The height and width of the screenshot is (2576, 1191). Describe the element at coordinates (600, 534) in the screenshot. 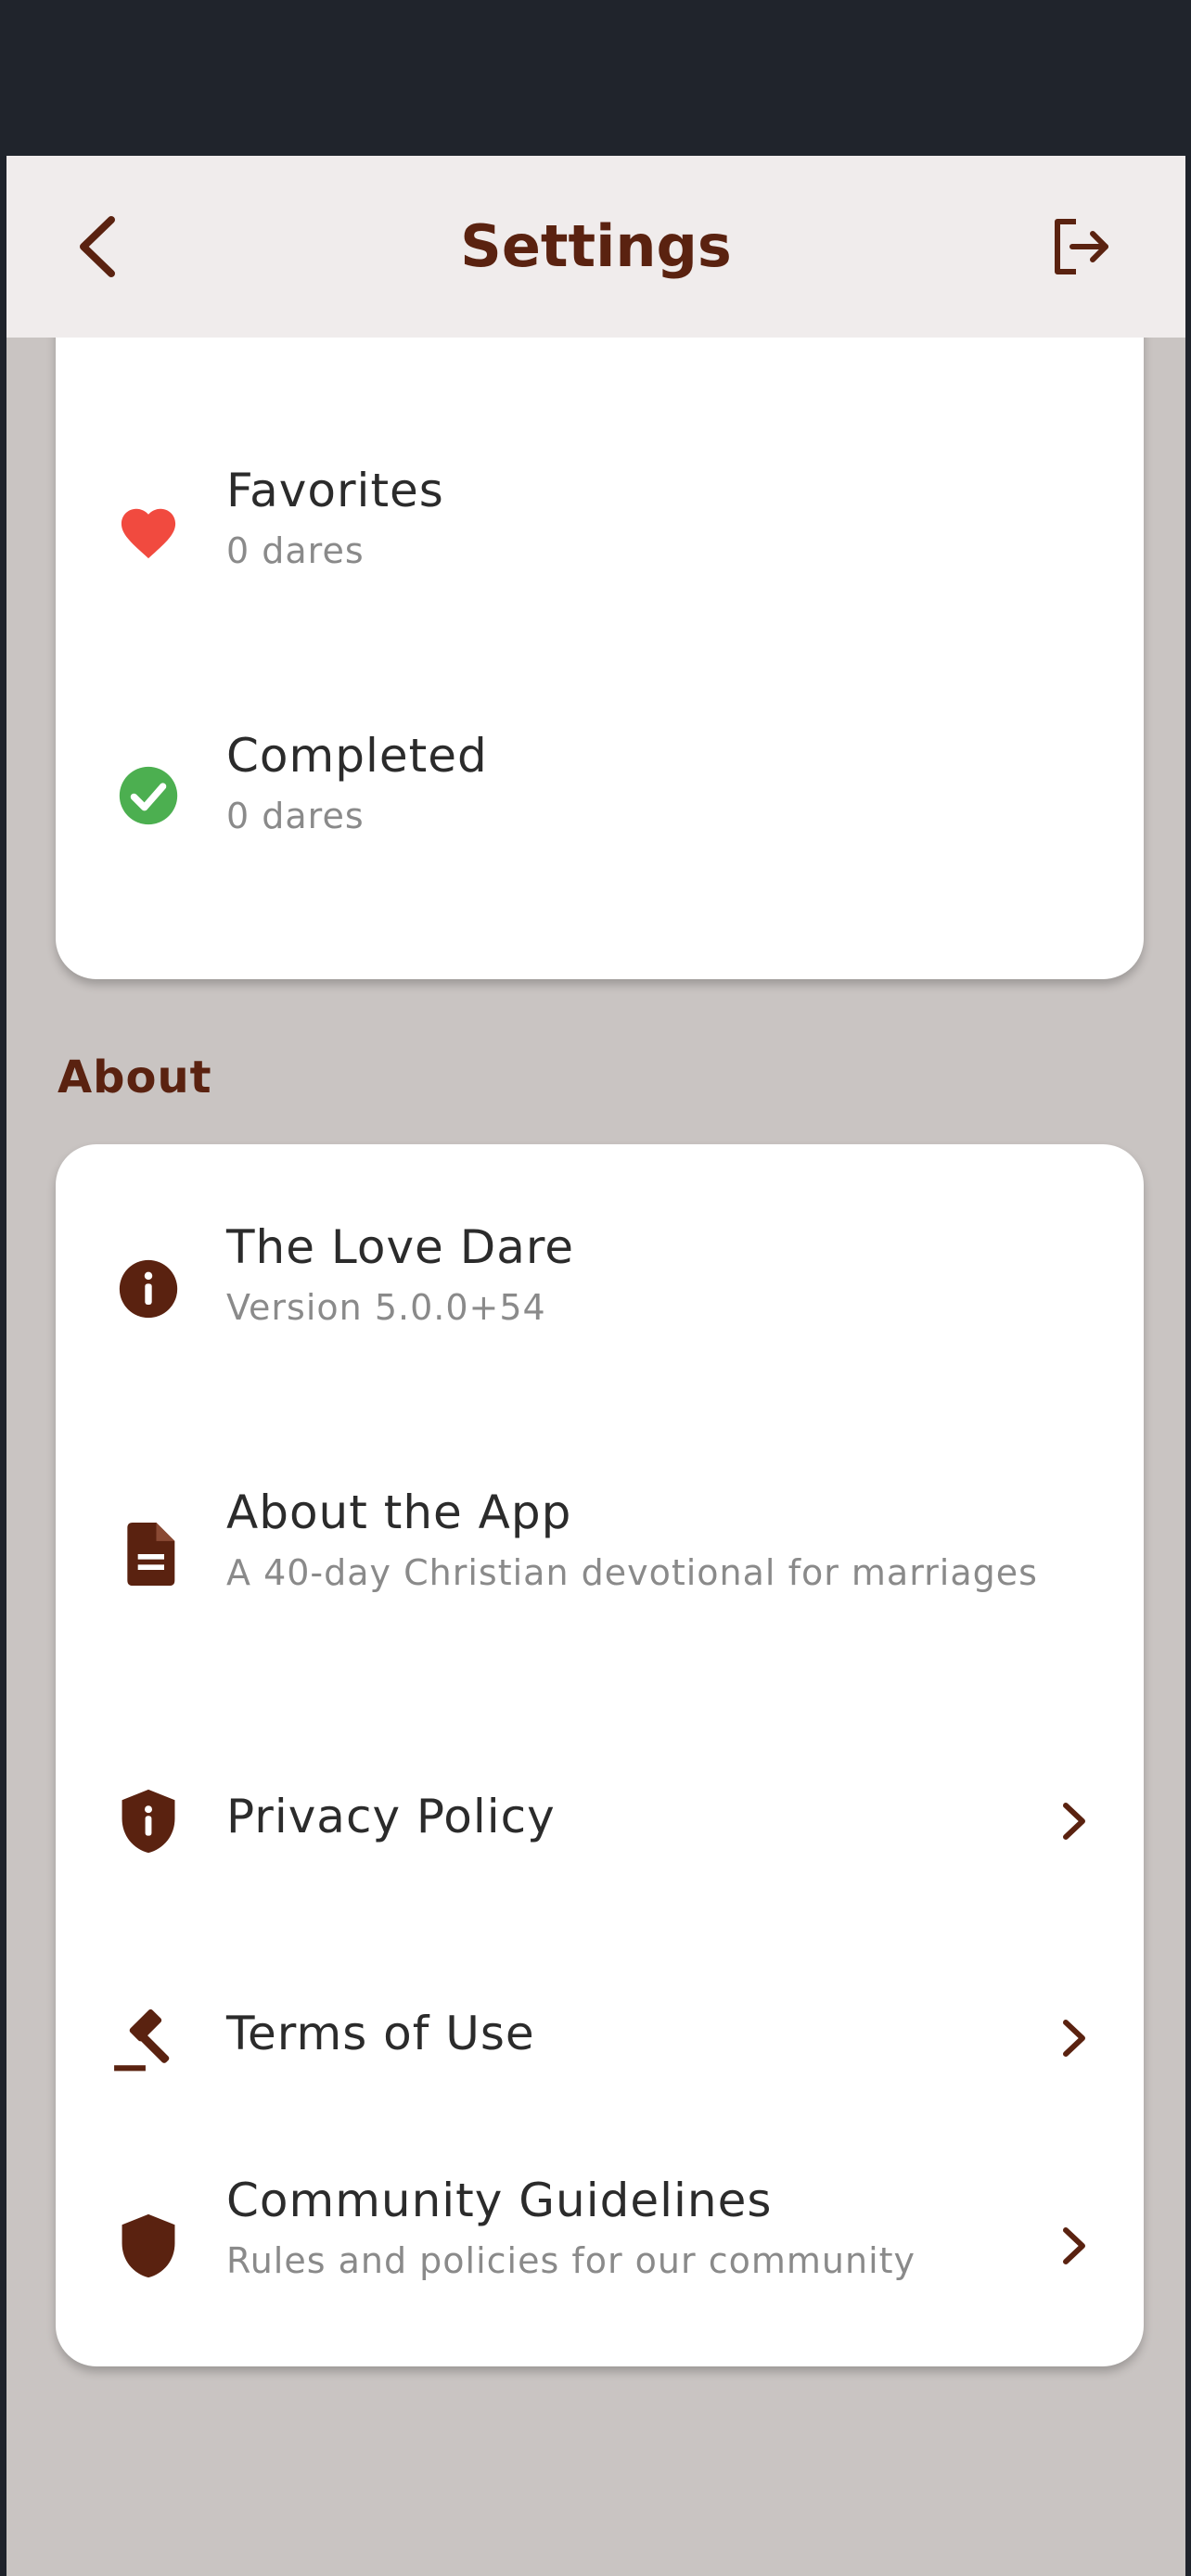

I see `favorites-row: Favorites 0 dares` at that location.